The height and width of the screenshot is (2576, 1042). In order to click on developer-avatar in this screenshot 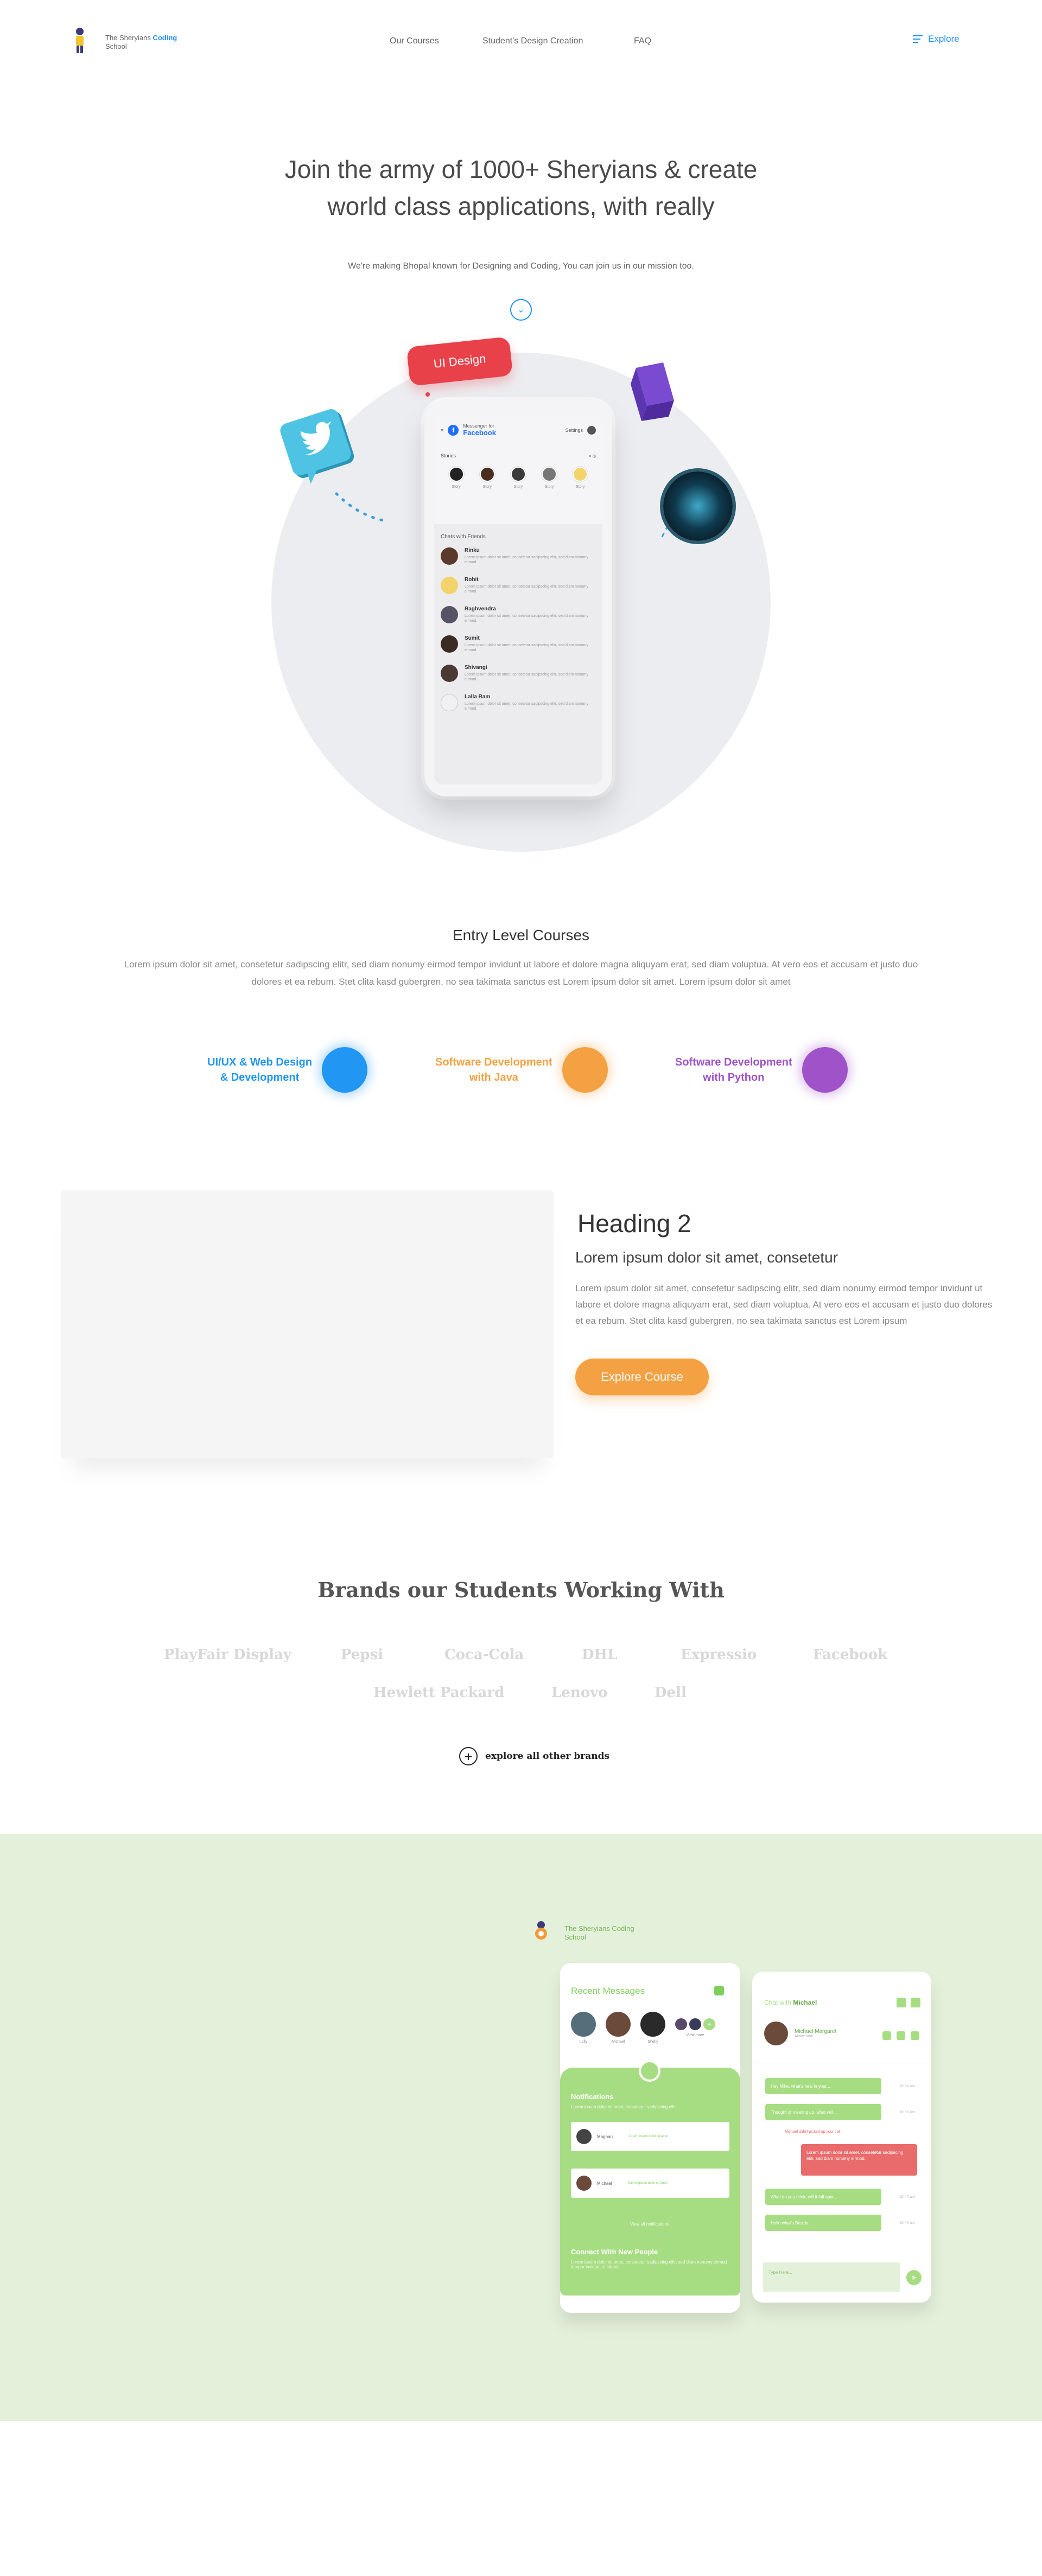, I will do `click(698, 506)`.